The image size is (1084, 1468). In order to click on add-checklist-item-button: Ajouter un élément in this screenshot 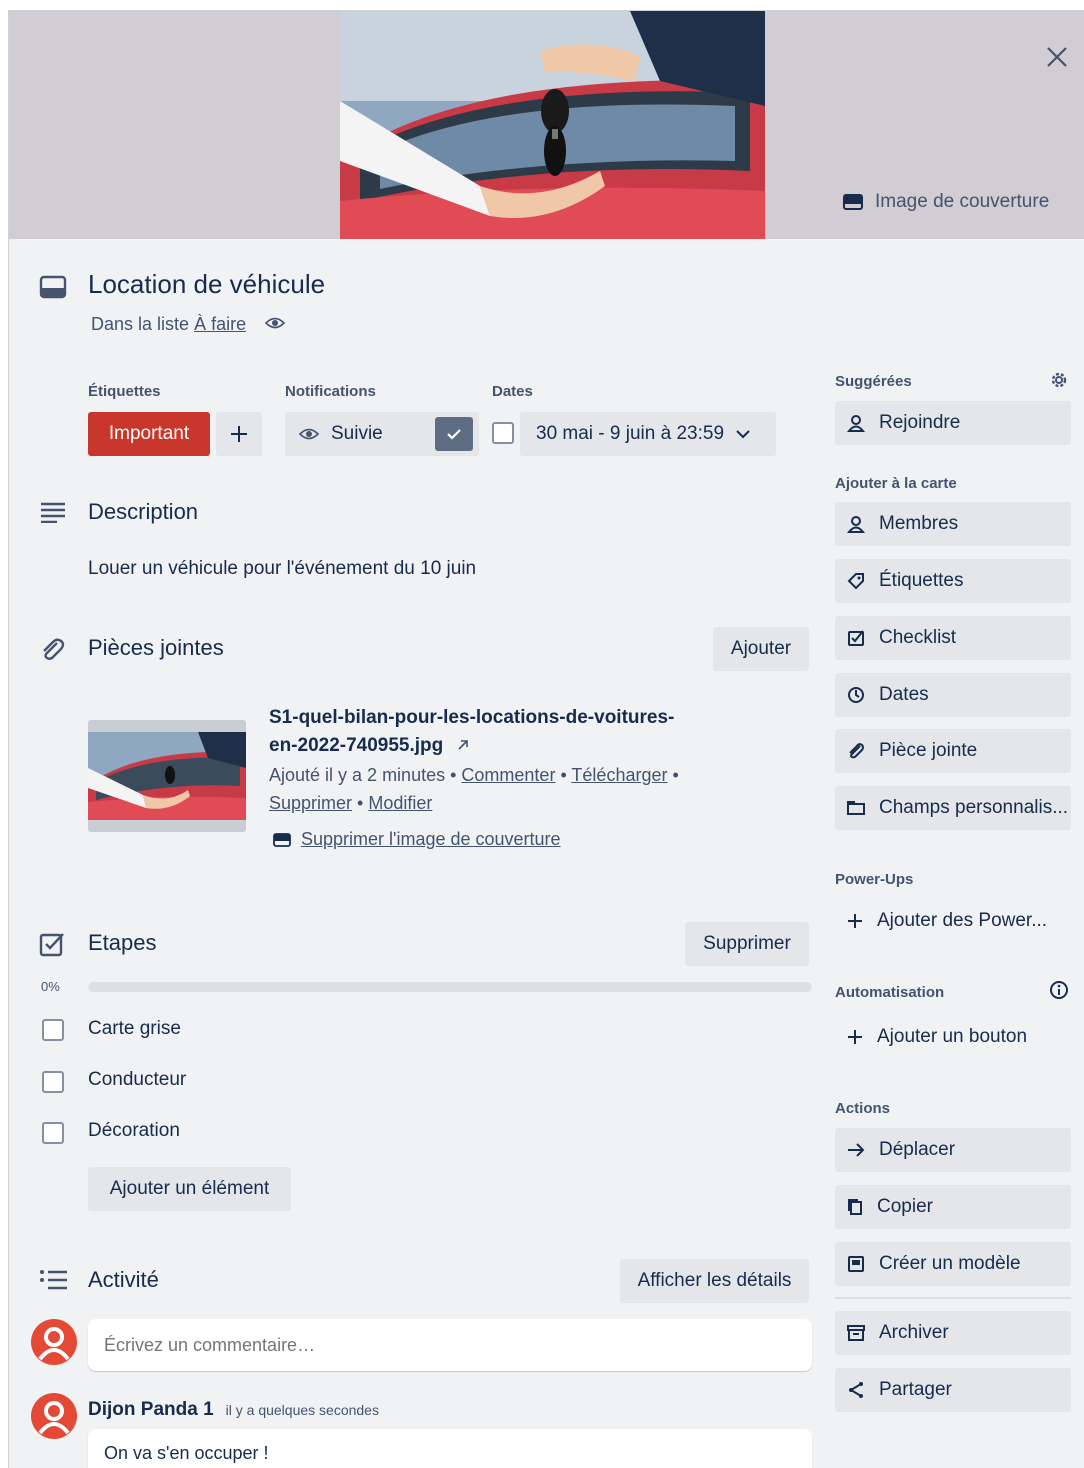, I will do `click(189, 1189)`.